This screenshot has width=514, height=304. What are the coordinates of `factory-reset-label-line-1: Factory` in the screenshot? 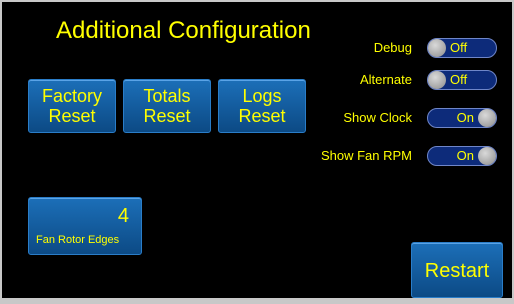 It's located at (71, 96).